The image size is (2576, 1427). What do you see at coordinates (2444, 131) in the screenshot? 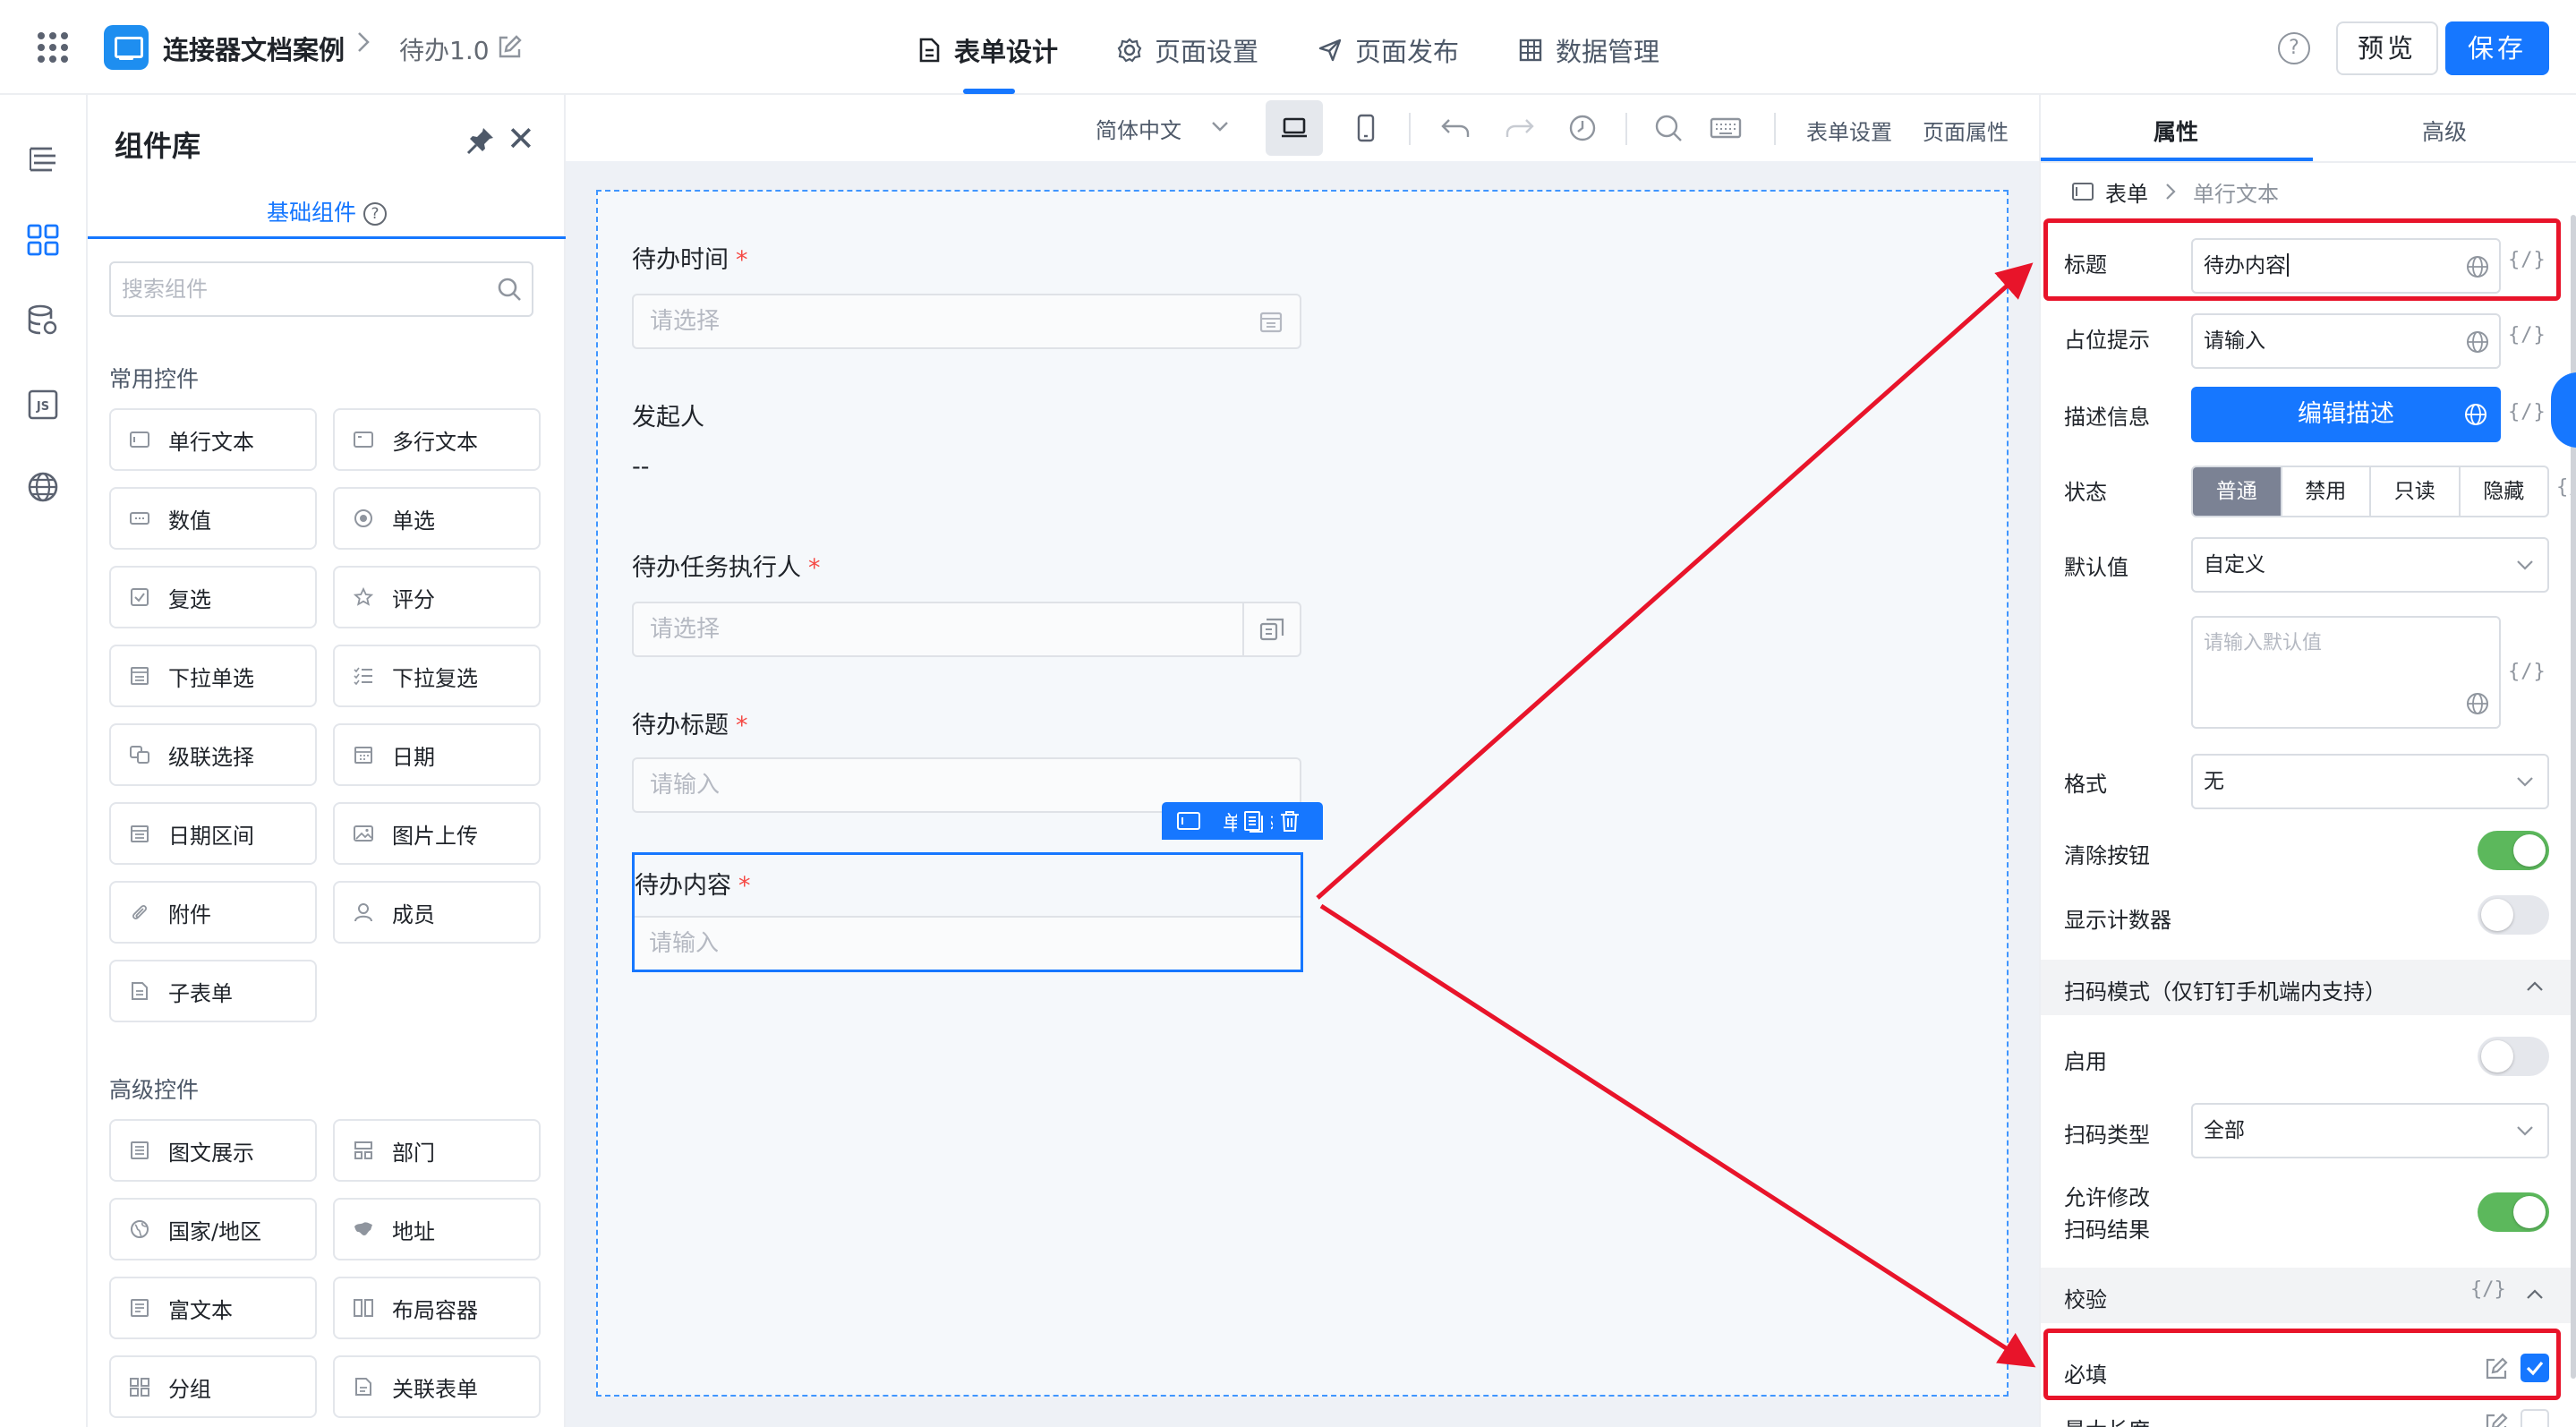
I see `tab-advanced: 高级` at bounding box center [2444, 131].